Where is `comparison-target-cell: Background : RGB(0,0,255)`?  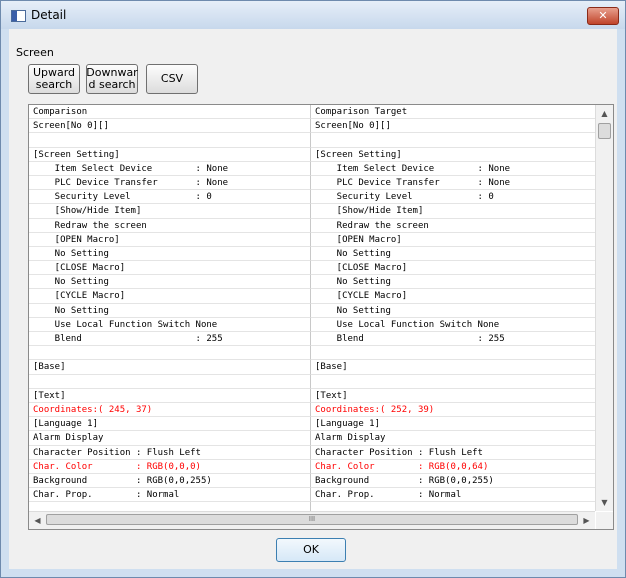 comparison-target-cell: Background : RGB(0,0,255) is located at coordinates (453, 481).